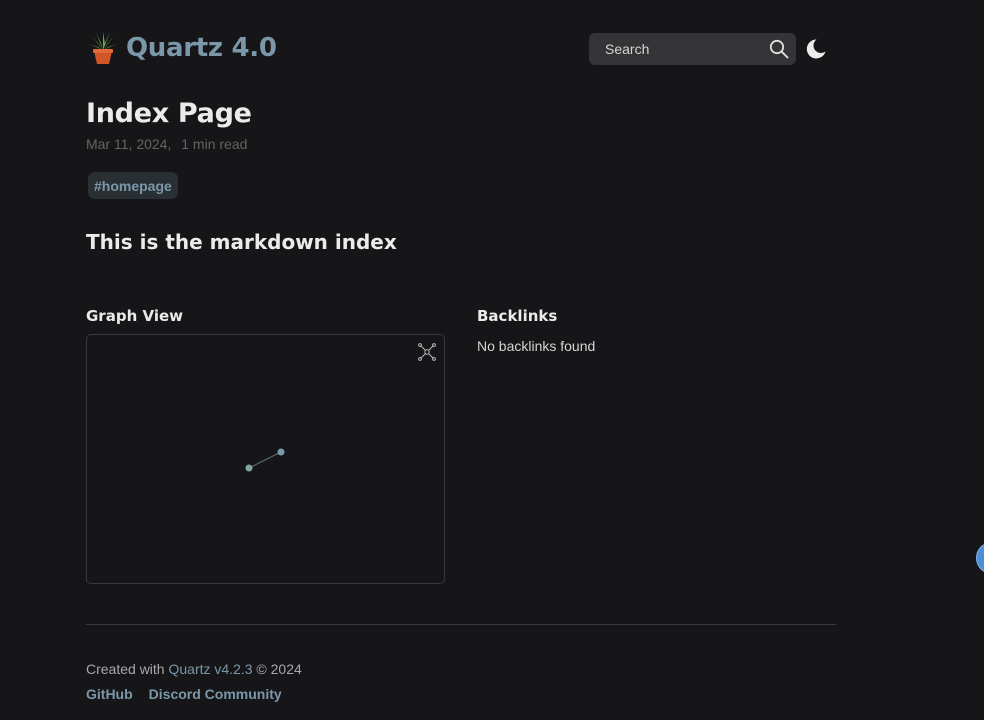 This screenshot has height=720, width=984. What do you see at coordinates (169, 113) in the screenshot?
I see `page-title: Index Page` at bounding box center [169, 113].